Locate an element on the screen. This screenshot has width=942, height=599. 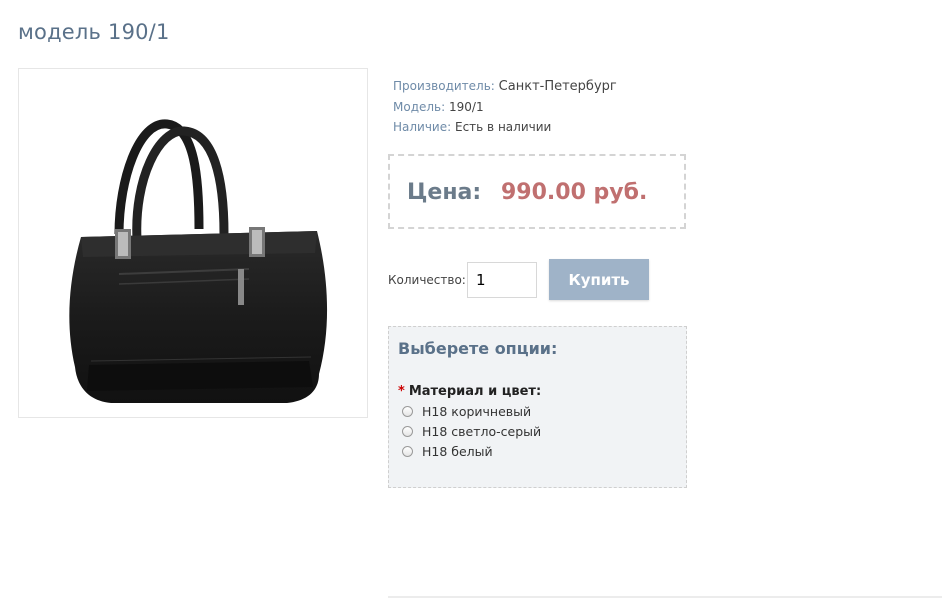
handbag-image is located at coordinates (198, 261).